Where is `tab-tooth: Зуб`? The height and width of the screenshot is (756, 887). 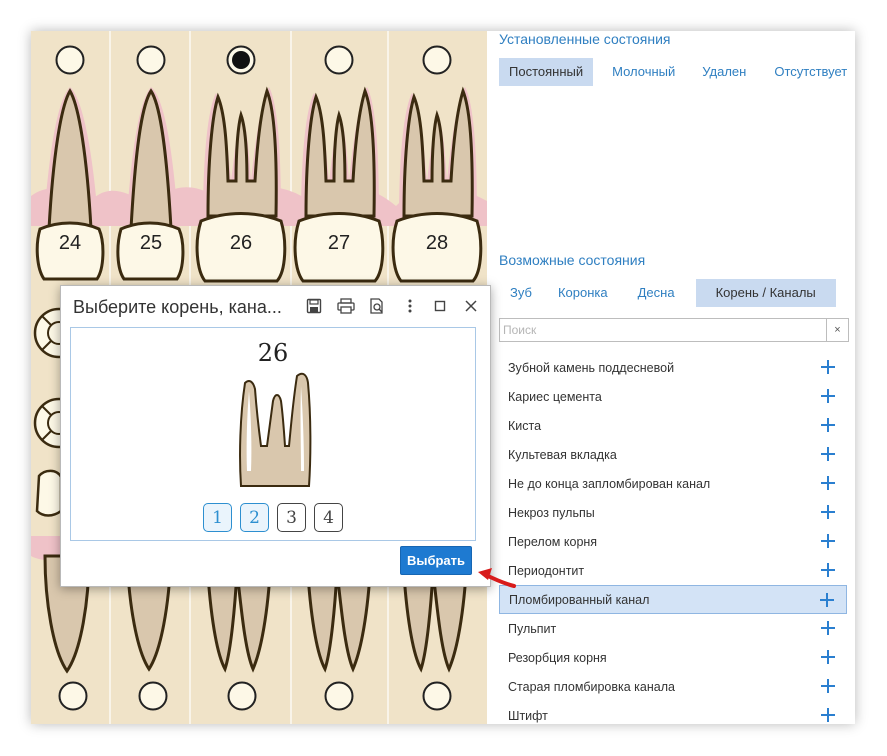
tab-tooth: Зуб is located at coordinates (521, 293).